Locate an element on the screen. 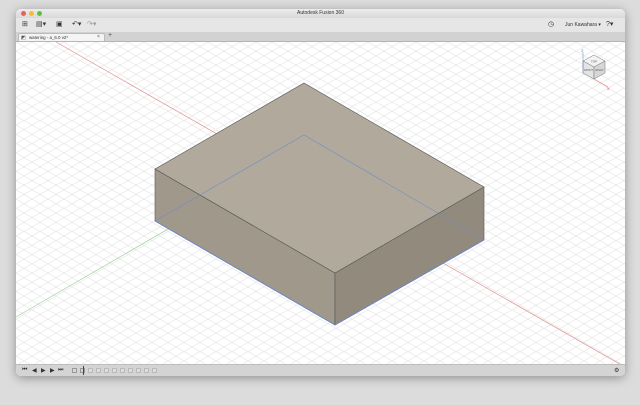 Image resolution: width=640 pixels, height=405 pixels. save-icon: ▣ is located at coordinates (59, 24).